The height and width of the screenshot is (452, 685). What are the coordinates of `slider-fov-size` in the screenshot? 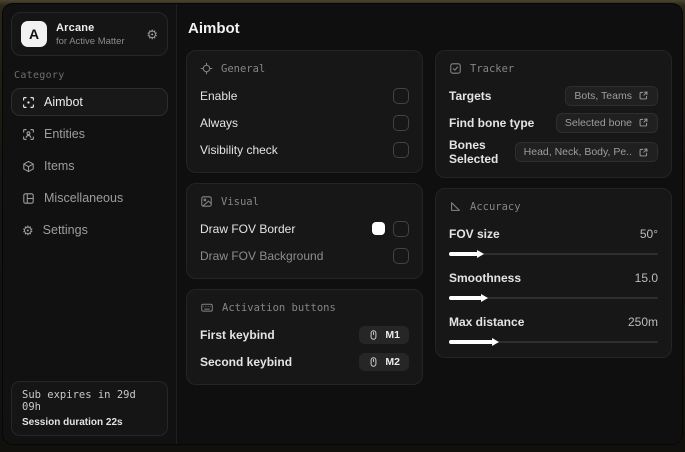 It's located at (553, 254).